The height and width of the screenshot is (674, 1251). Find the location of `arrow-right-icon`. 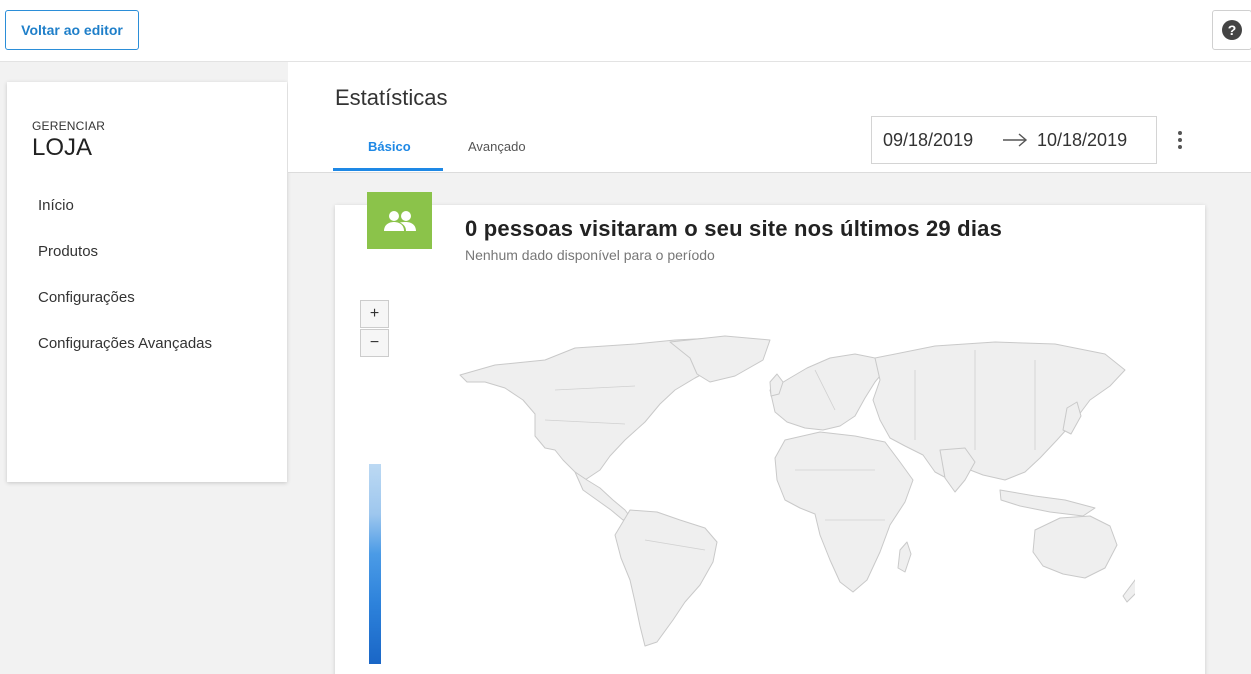

arrow-right-icon is located at coordinates (1015, 142).